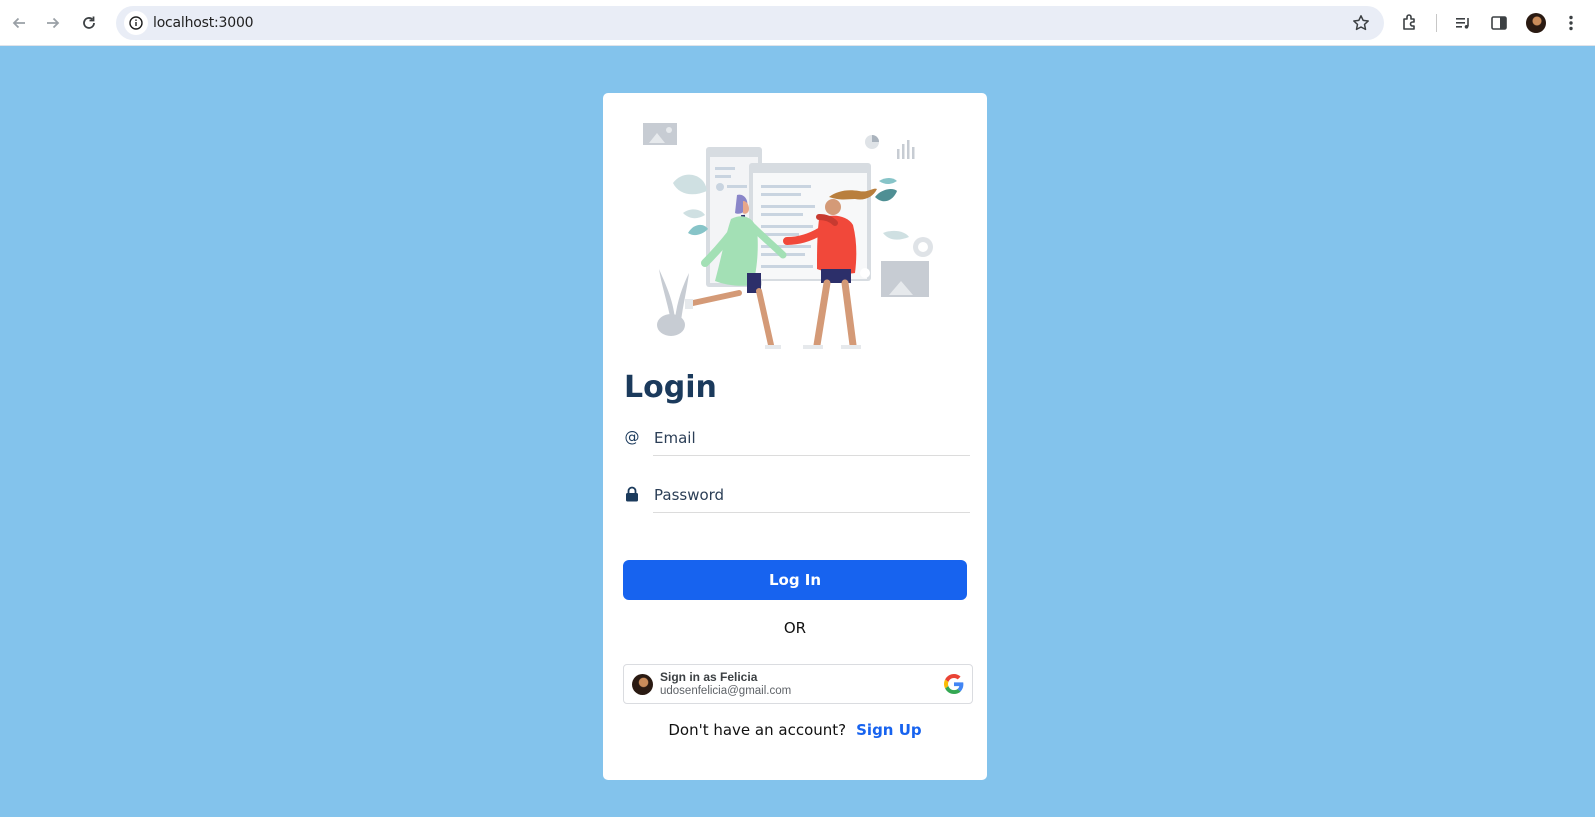 The height and width of the screenshot is (817, 1595). What do you see at coordinates (726, 691) in the screenshot?
I see `google-account-email: udosenfelicia@gmail.com` at bounding box center [726, 691].